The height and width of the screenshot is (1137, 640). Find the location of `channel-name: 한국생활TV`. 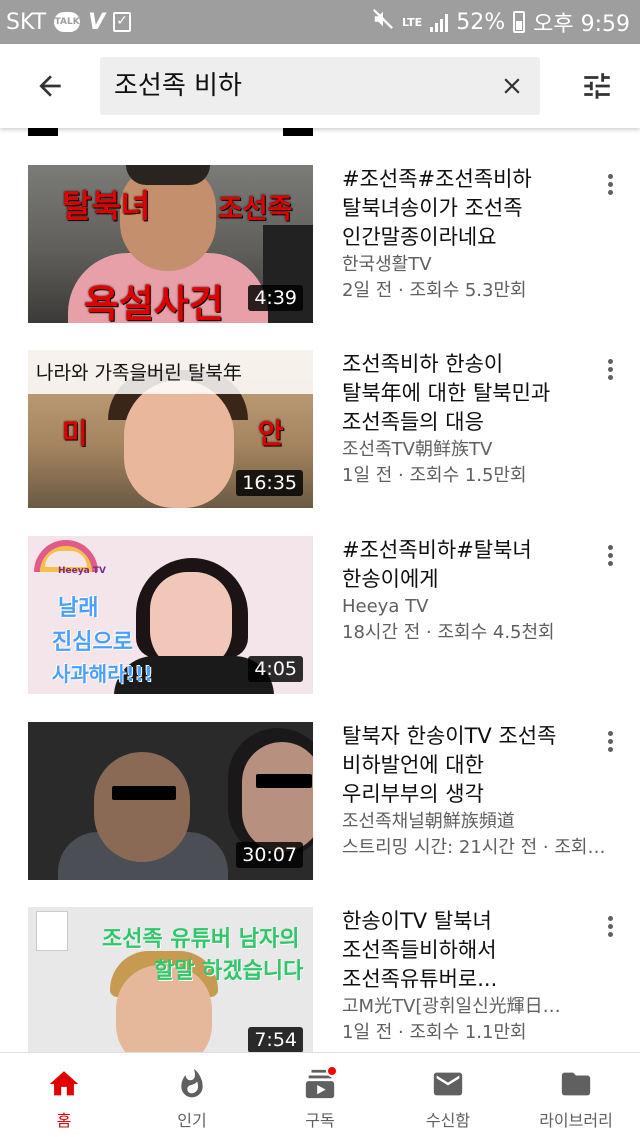

channel-name: 한국생활TV is located at coordinates (387, 264).